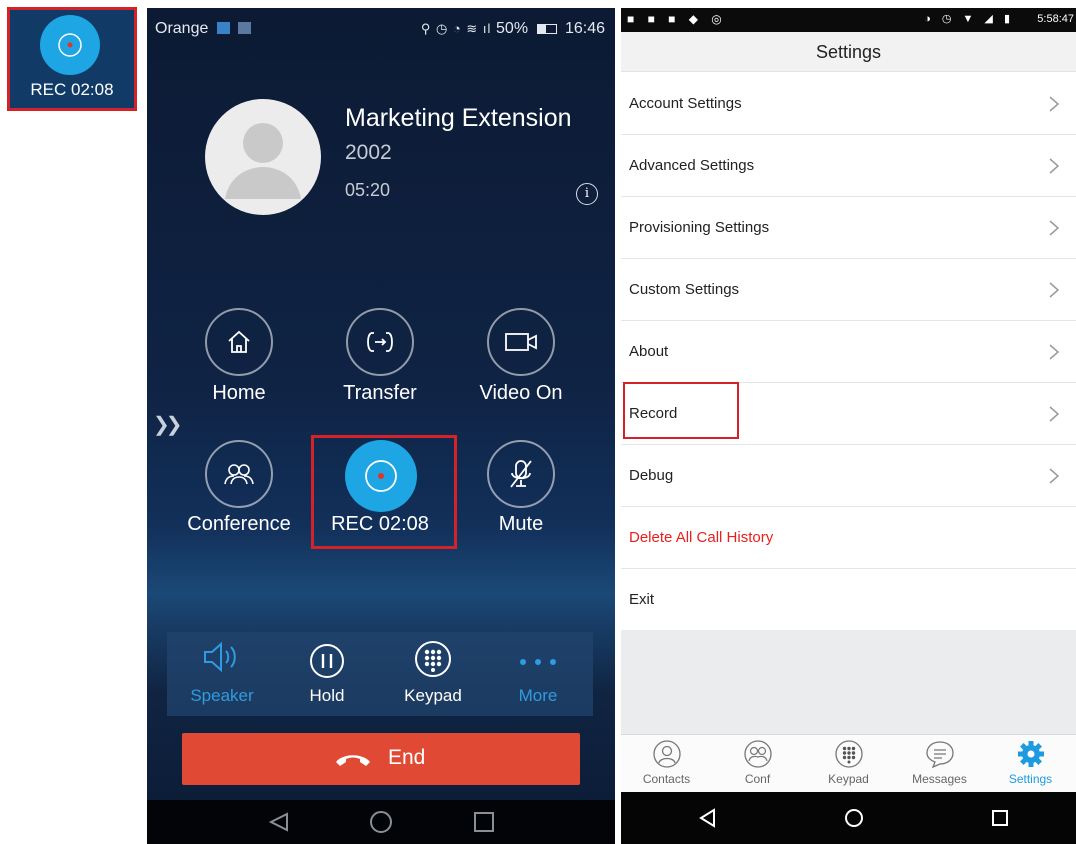 The image size is (1076, 844). Describe the element at coordinates (1030, 754) in the screenshot. I see `gear-icon` at that location.